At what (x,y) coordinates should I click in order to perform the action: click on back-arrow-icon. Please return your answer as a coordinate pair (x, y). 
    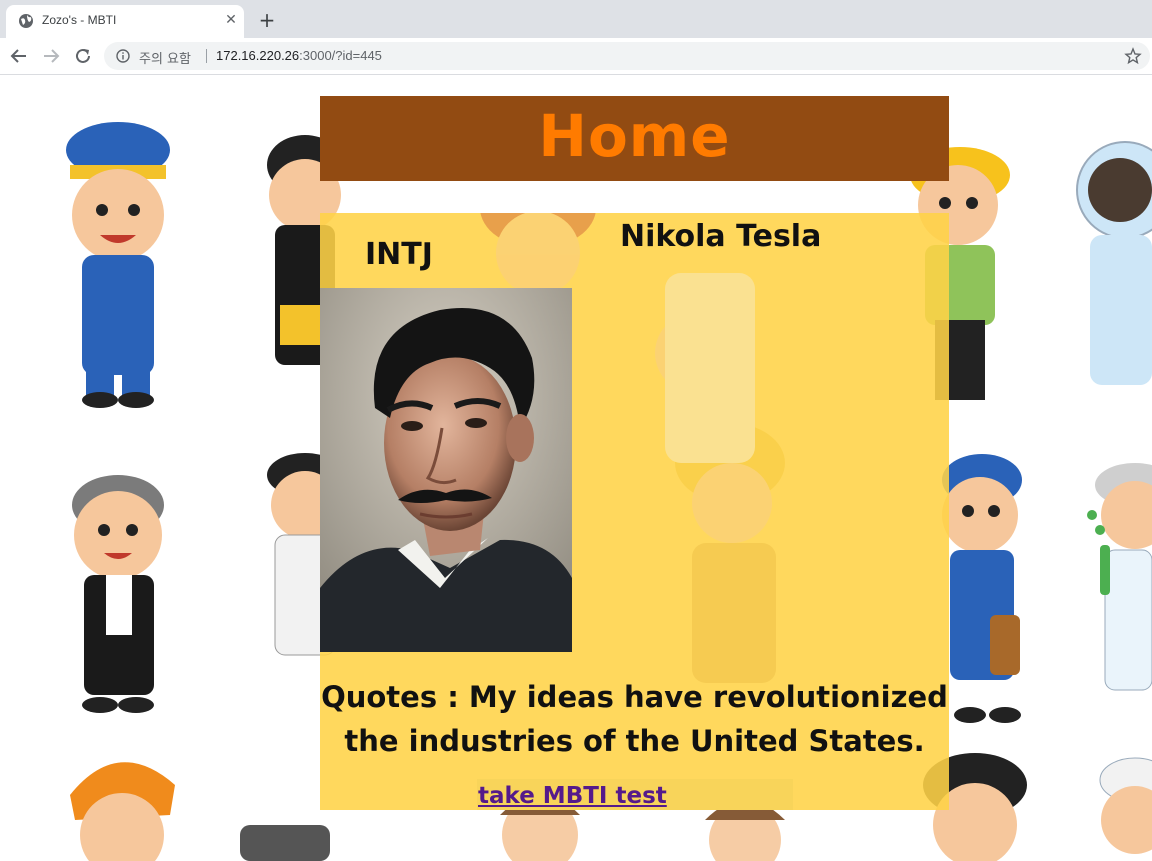
    Looking at the image, I should click on (19, 56).